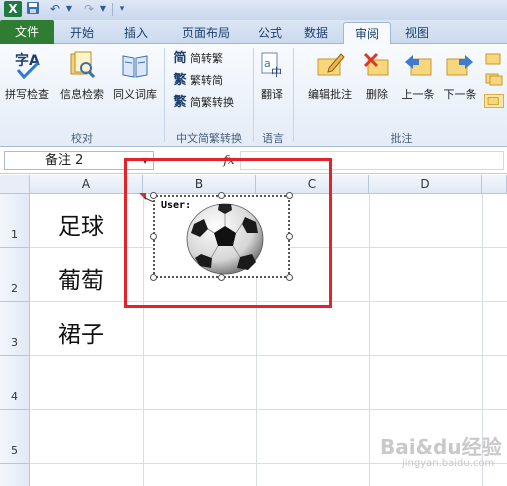  I want to click on chinese-conversion-group-label: 中文简繁转换, so click(209, 138).